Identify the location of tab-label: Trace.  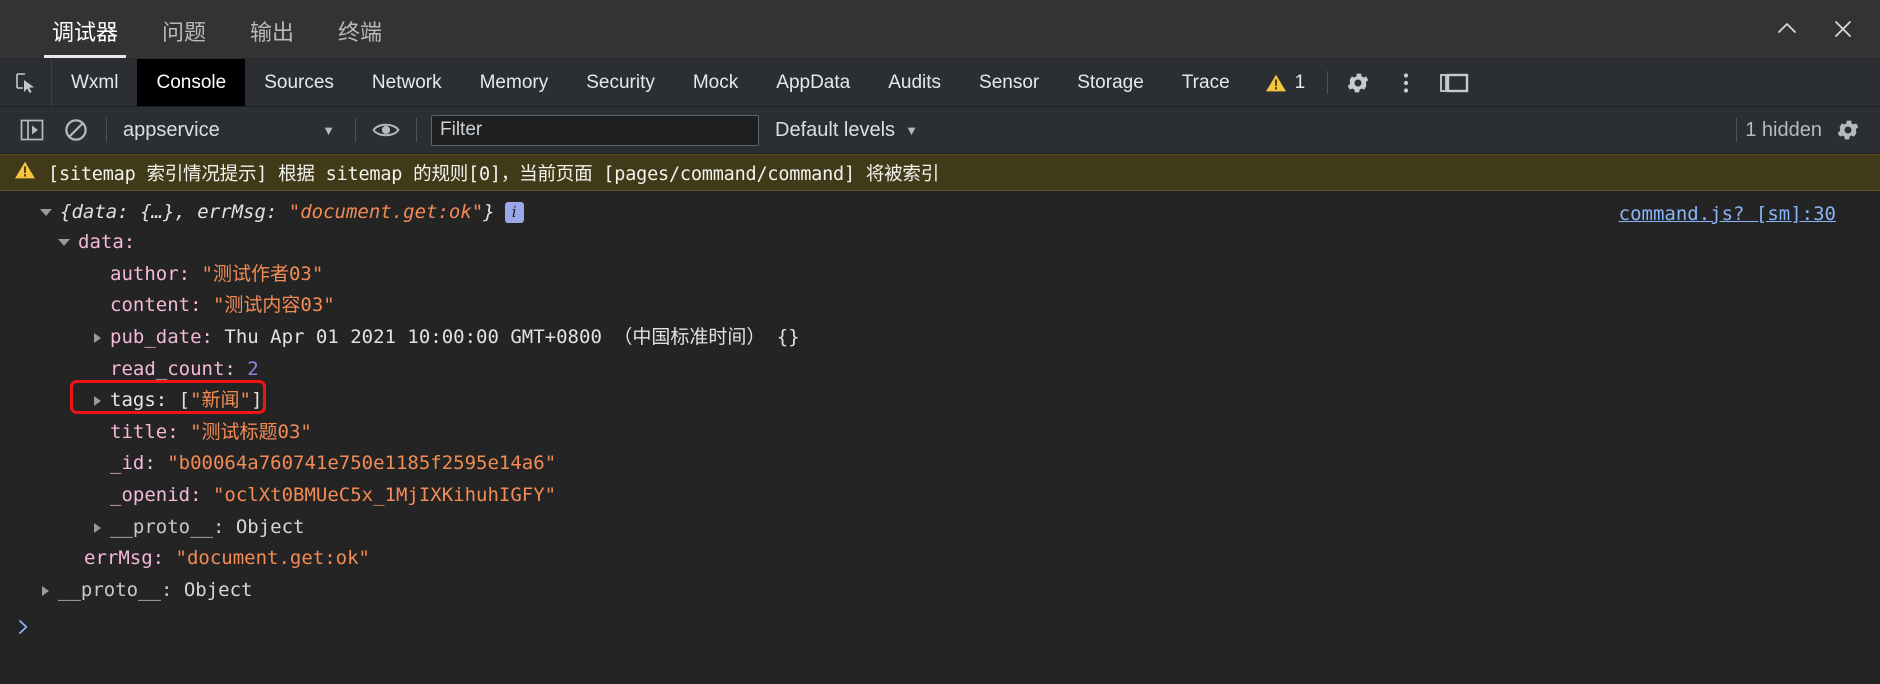
(1205, 82).